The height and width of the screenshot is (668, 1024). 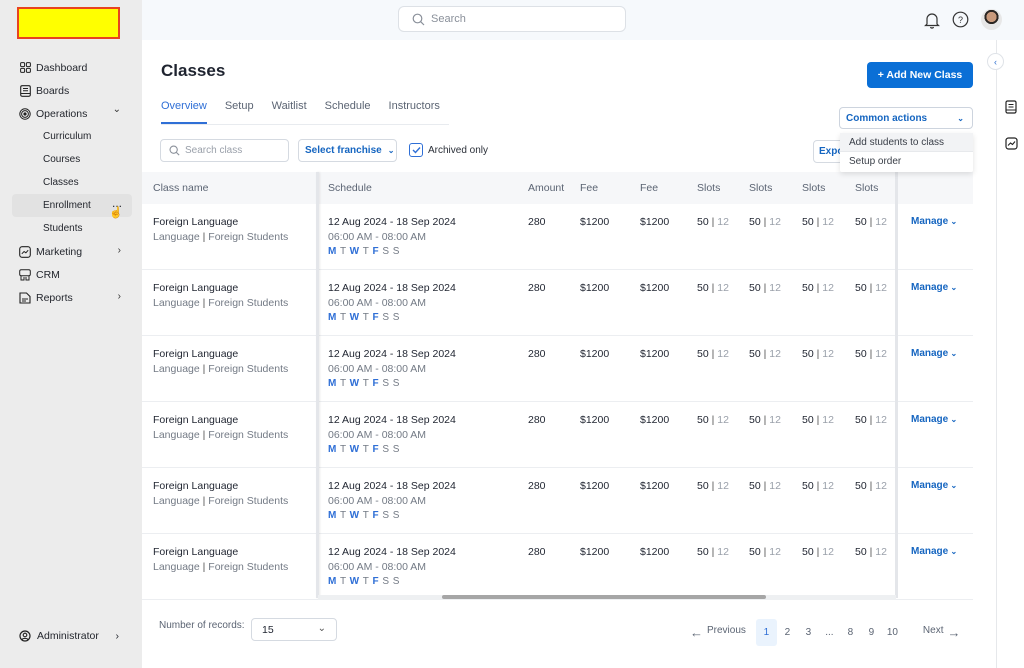 I want to click on column-header: Amount, so click(x=546, y=188).